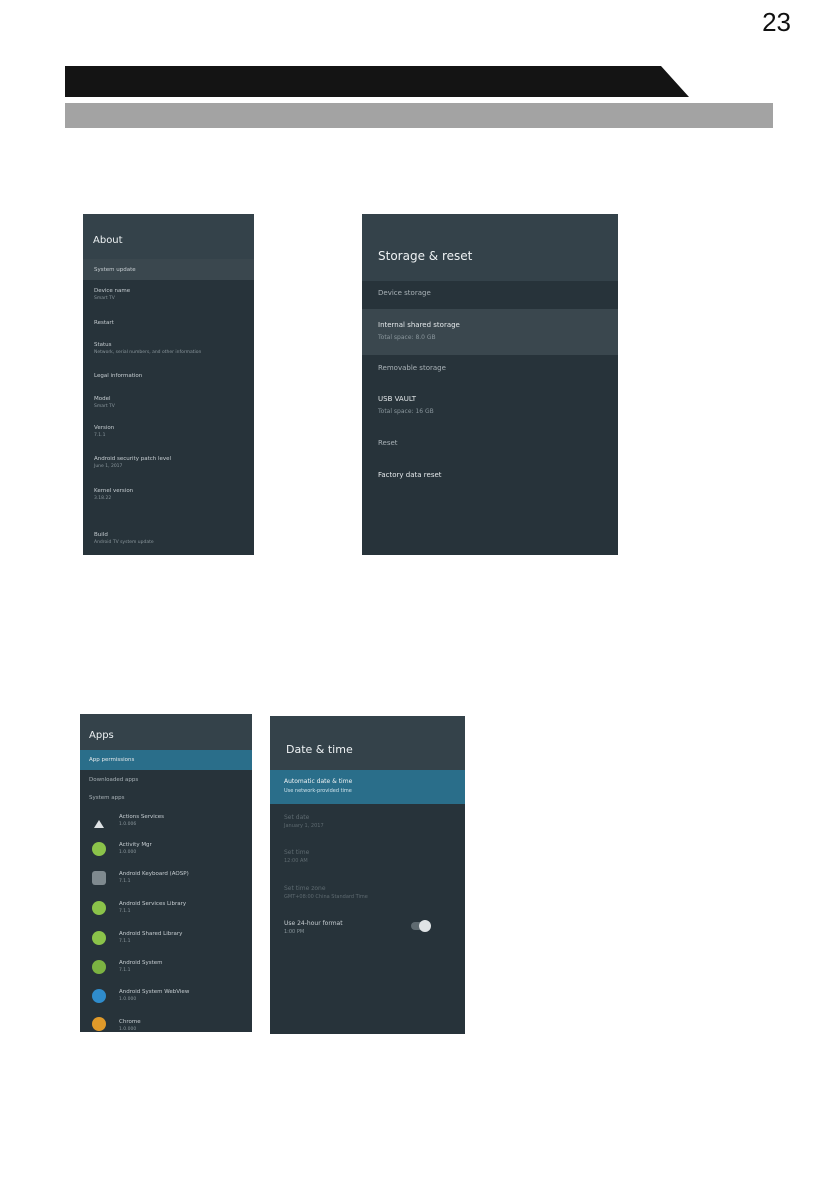 The height and width of the screenshot is (1191, 839). Describe the element at coordinates (102, 399) in the screenshot. I see `about-item-label: Model` at that location.